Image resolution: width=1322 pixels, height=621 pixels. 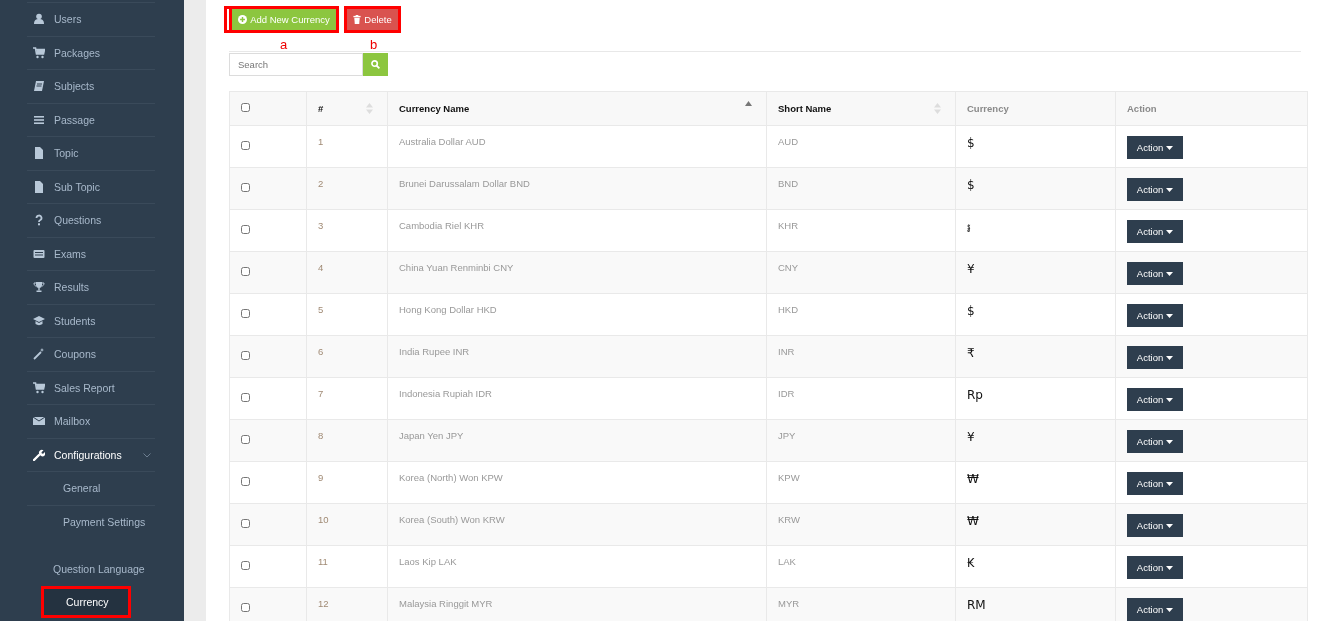 What do you see at coordinates (357, 19) in the screenshot?
I see `trash-icon` at bounding box center [357, 19].